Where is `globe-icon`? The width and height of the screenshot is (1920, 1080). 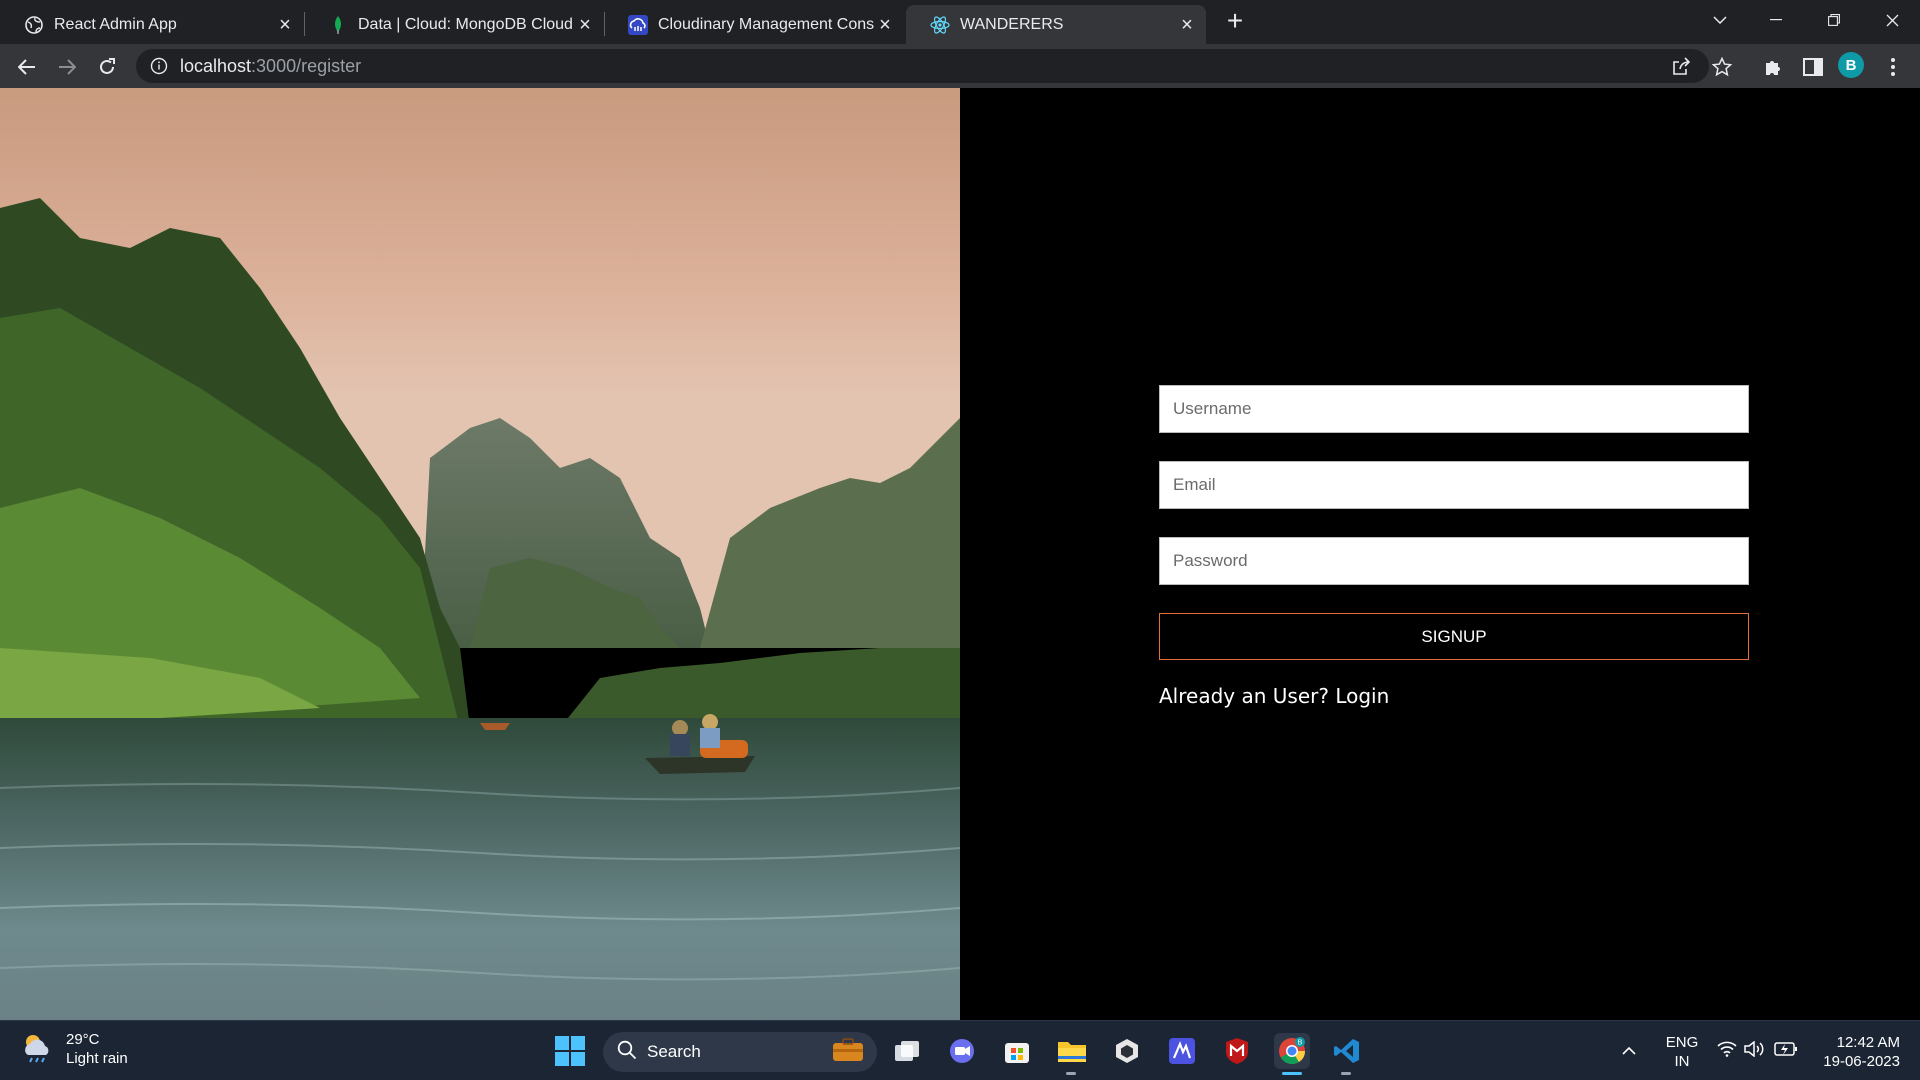
globe-icon is located at coordinates (34, 25).